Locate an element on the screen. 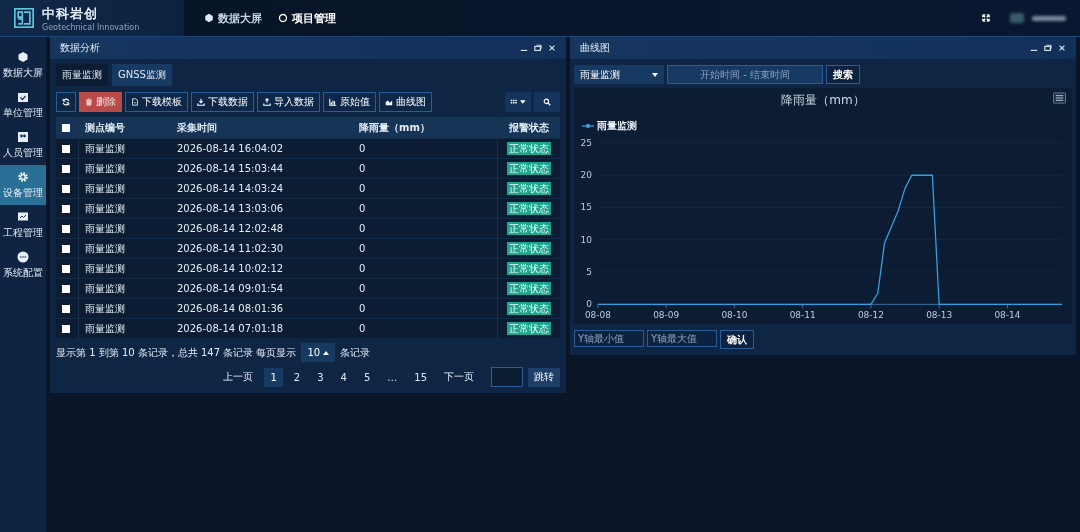 This screenshot has width=1080, height=532. page-link: 15 is located at coordinates (420, 377).